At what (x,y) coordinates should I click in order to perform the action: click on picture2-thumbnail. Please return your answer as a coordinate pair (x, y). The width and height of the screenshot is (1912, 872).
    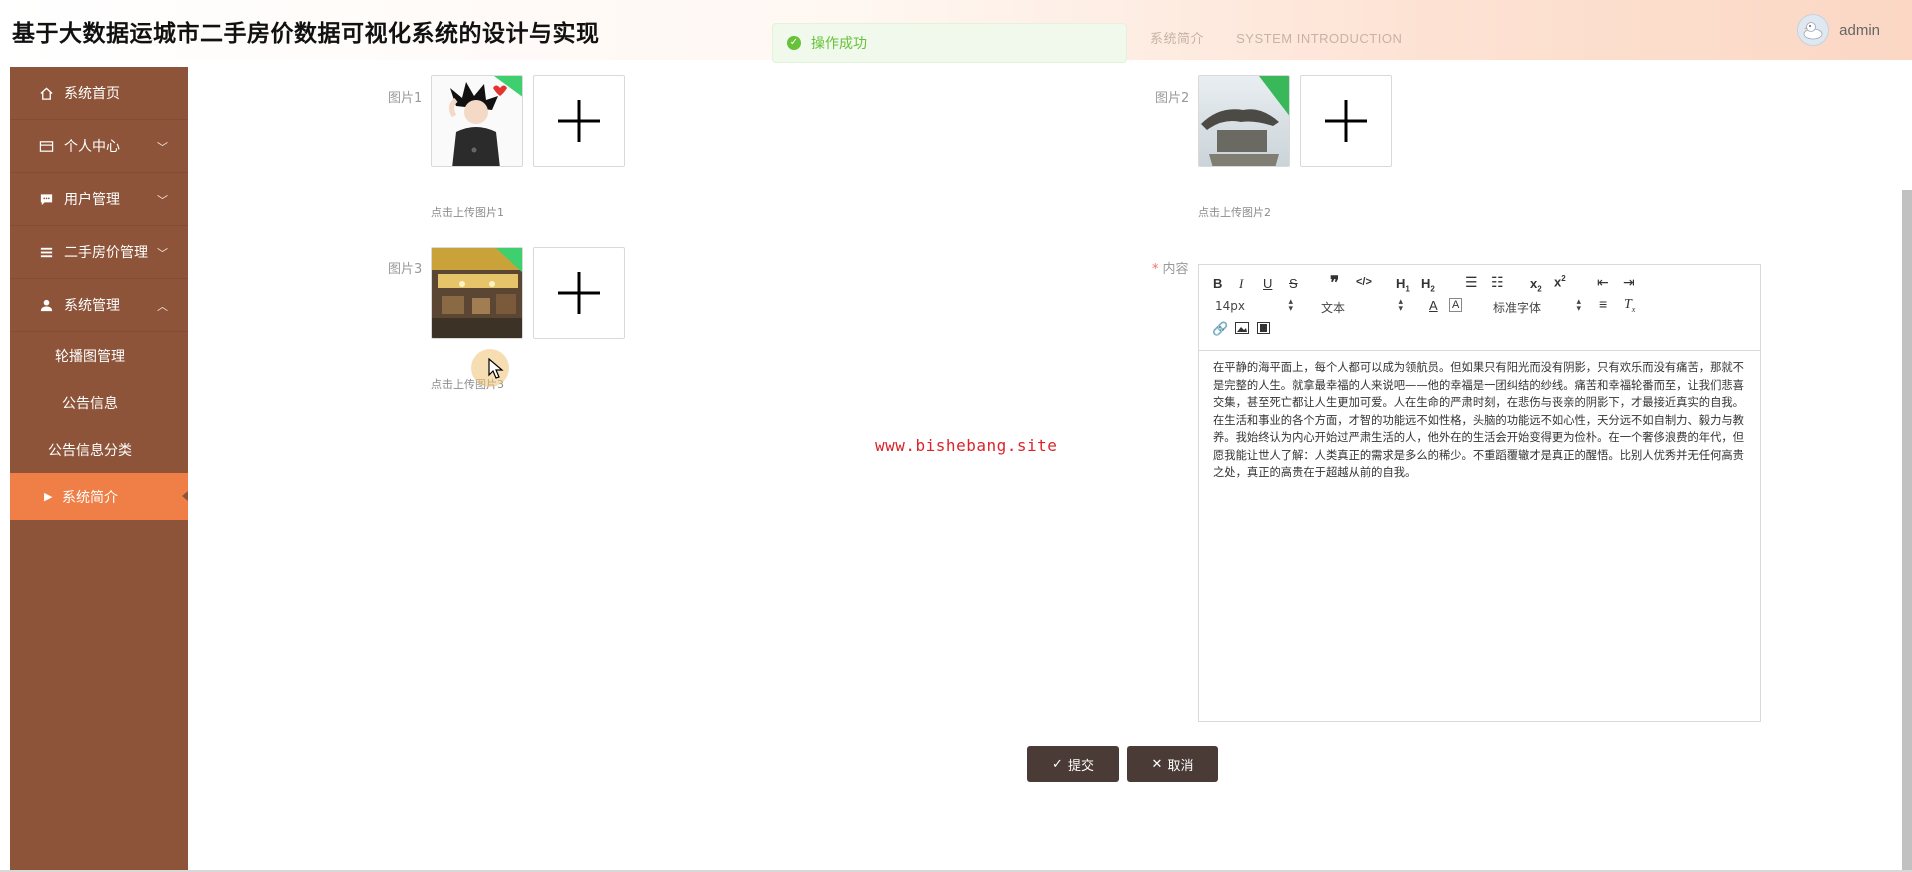
    Looking at the image, I should click on (1244, 121).